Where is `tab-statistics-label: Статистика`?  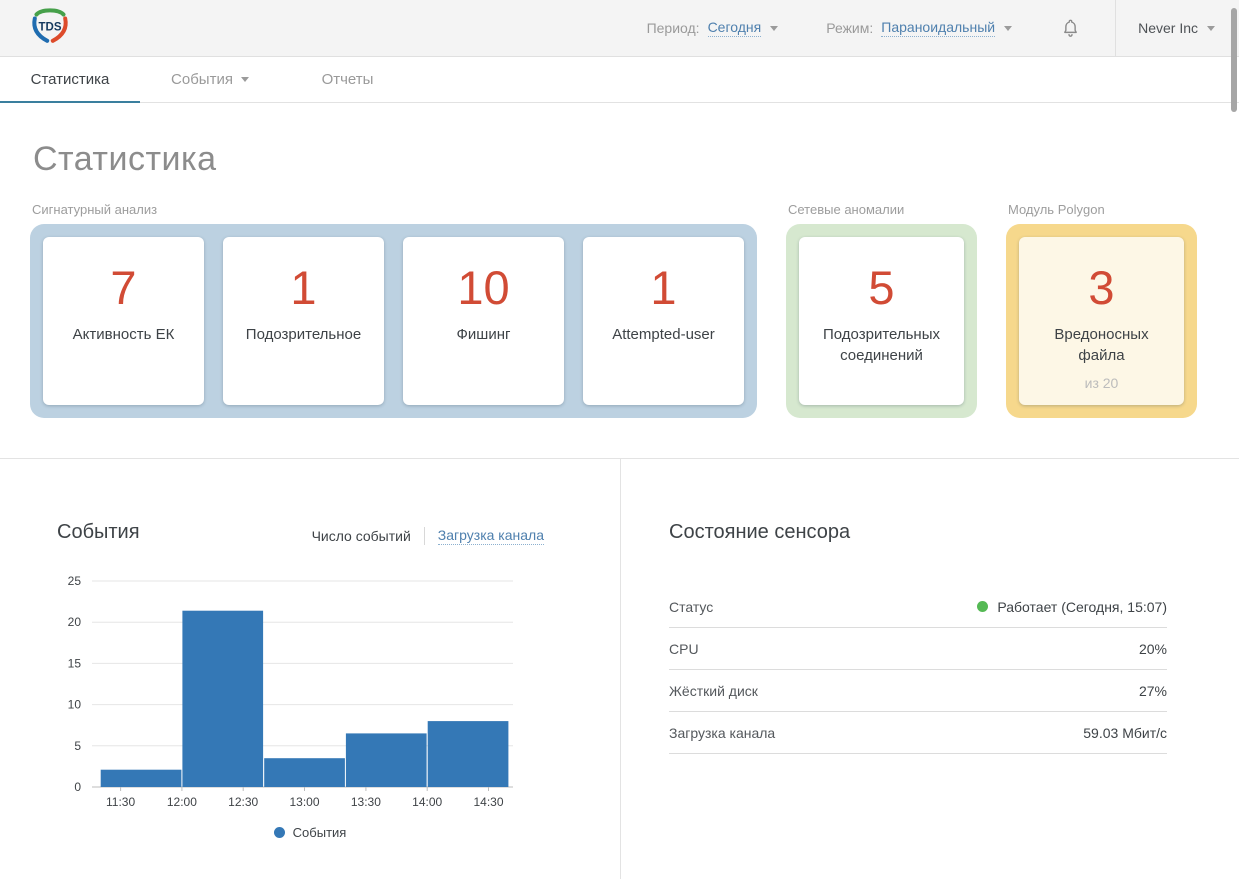 tab-statistics-label: Статистика is located at coordinates (70, 79).